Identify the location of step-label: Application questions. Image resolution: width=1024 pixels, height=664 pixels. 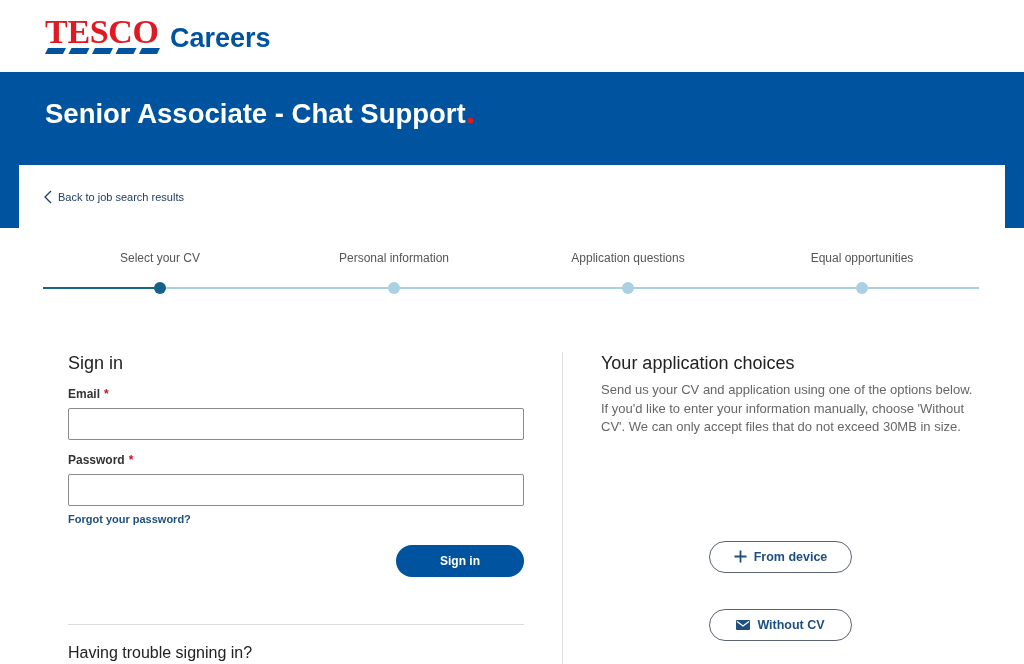
(628, 258).